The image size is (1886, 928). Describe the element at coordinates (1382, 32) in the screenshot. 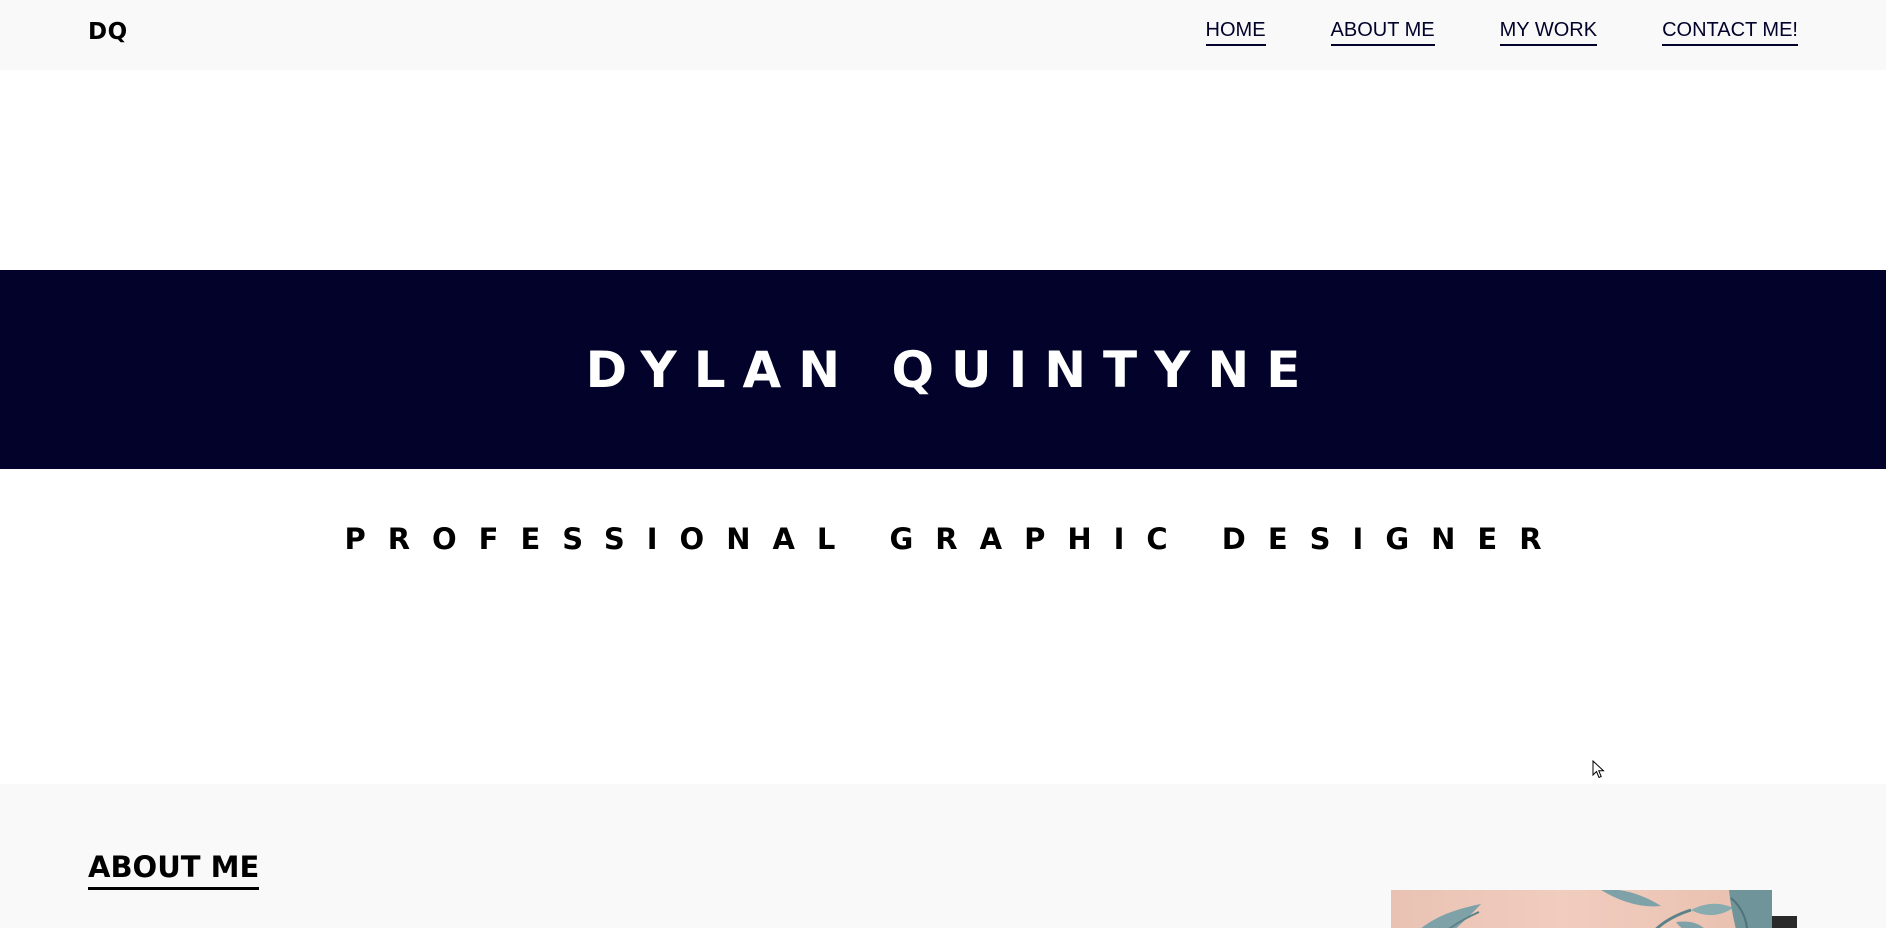

I see `nav-link-about-me: ABOUT ME` at that location.